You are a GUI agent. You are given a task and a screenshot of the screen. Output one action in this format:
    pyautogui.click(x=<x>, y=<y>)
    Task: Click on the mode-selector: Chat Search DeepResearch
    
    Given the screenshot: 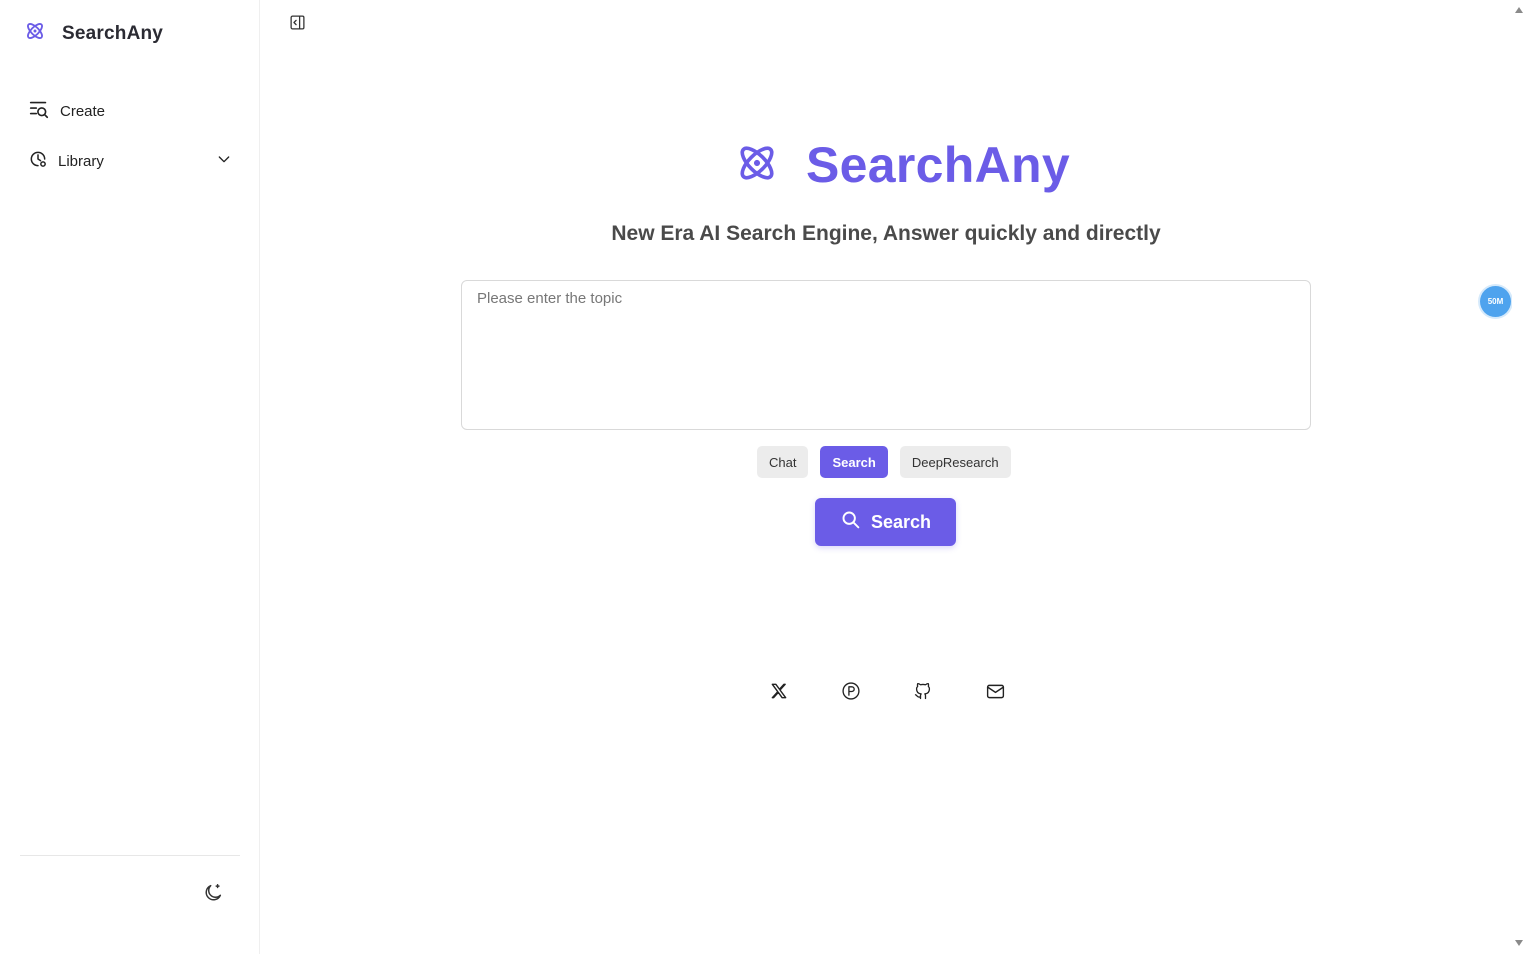 What is the action you would take?
    pyautogui.click(x=884, y=462)
    